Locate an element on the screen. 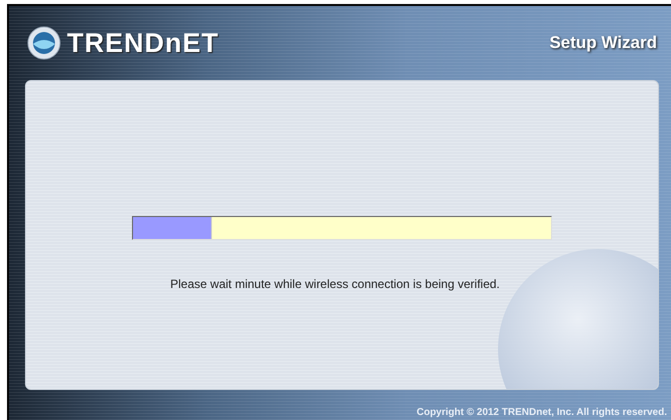 Image resolution: width=671 pixels, height=420 pixels. copyright-text: Copyright © 2012 TRENDnet, Inc. All rights reserved. is located at coordinates (541, 412).